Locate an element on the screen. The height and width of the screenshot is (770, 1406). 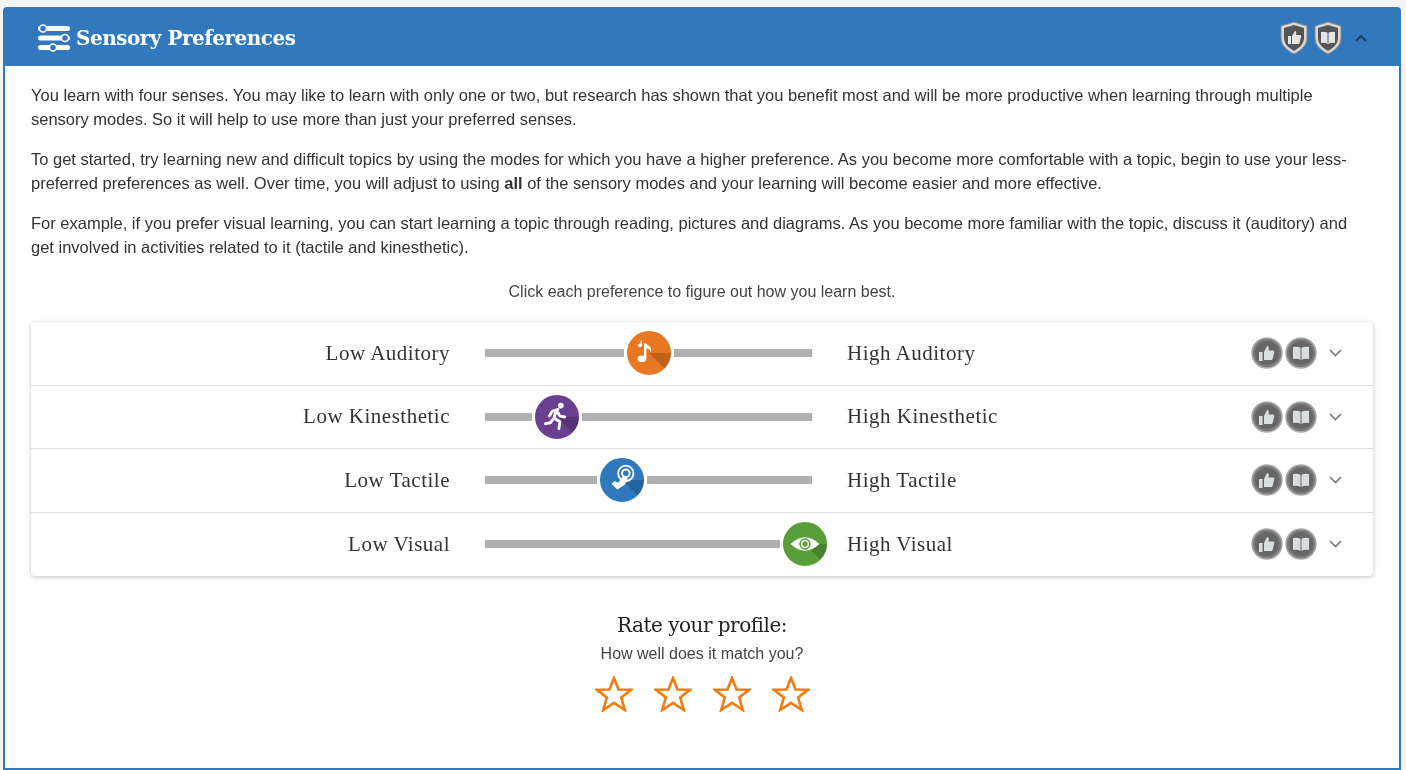
low-label: Low Tactile is located at coordinates (396, 480).